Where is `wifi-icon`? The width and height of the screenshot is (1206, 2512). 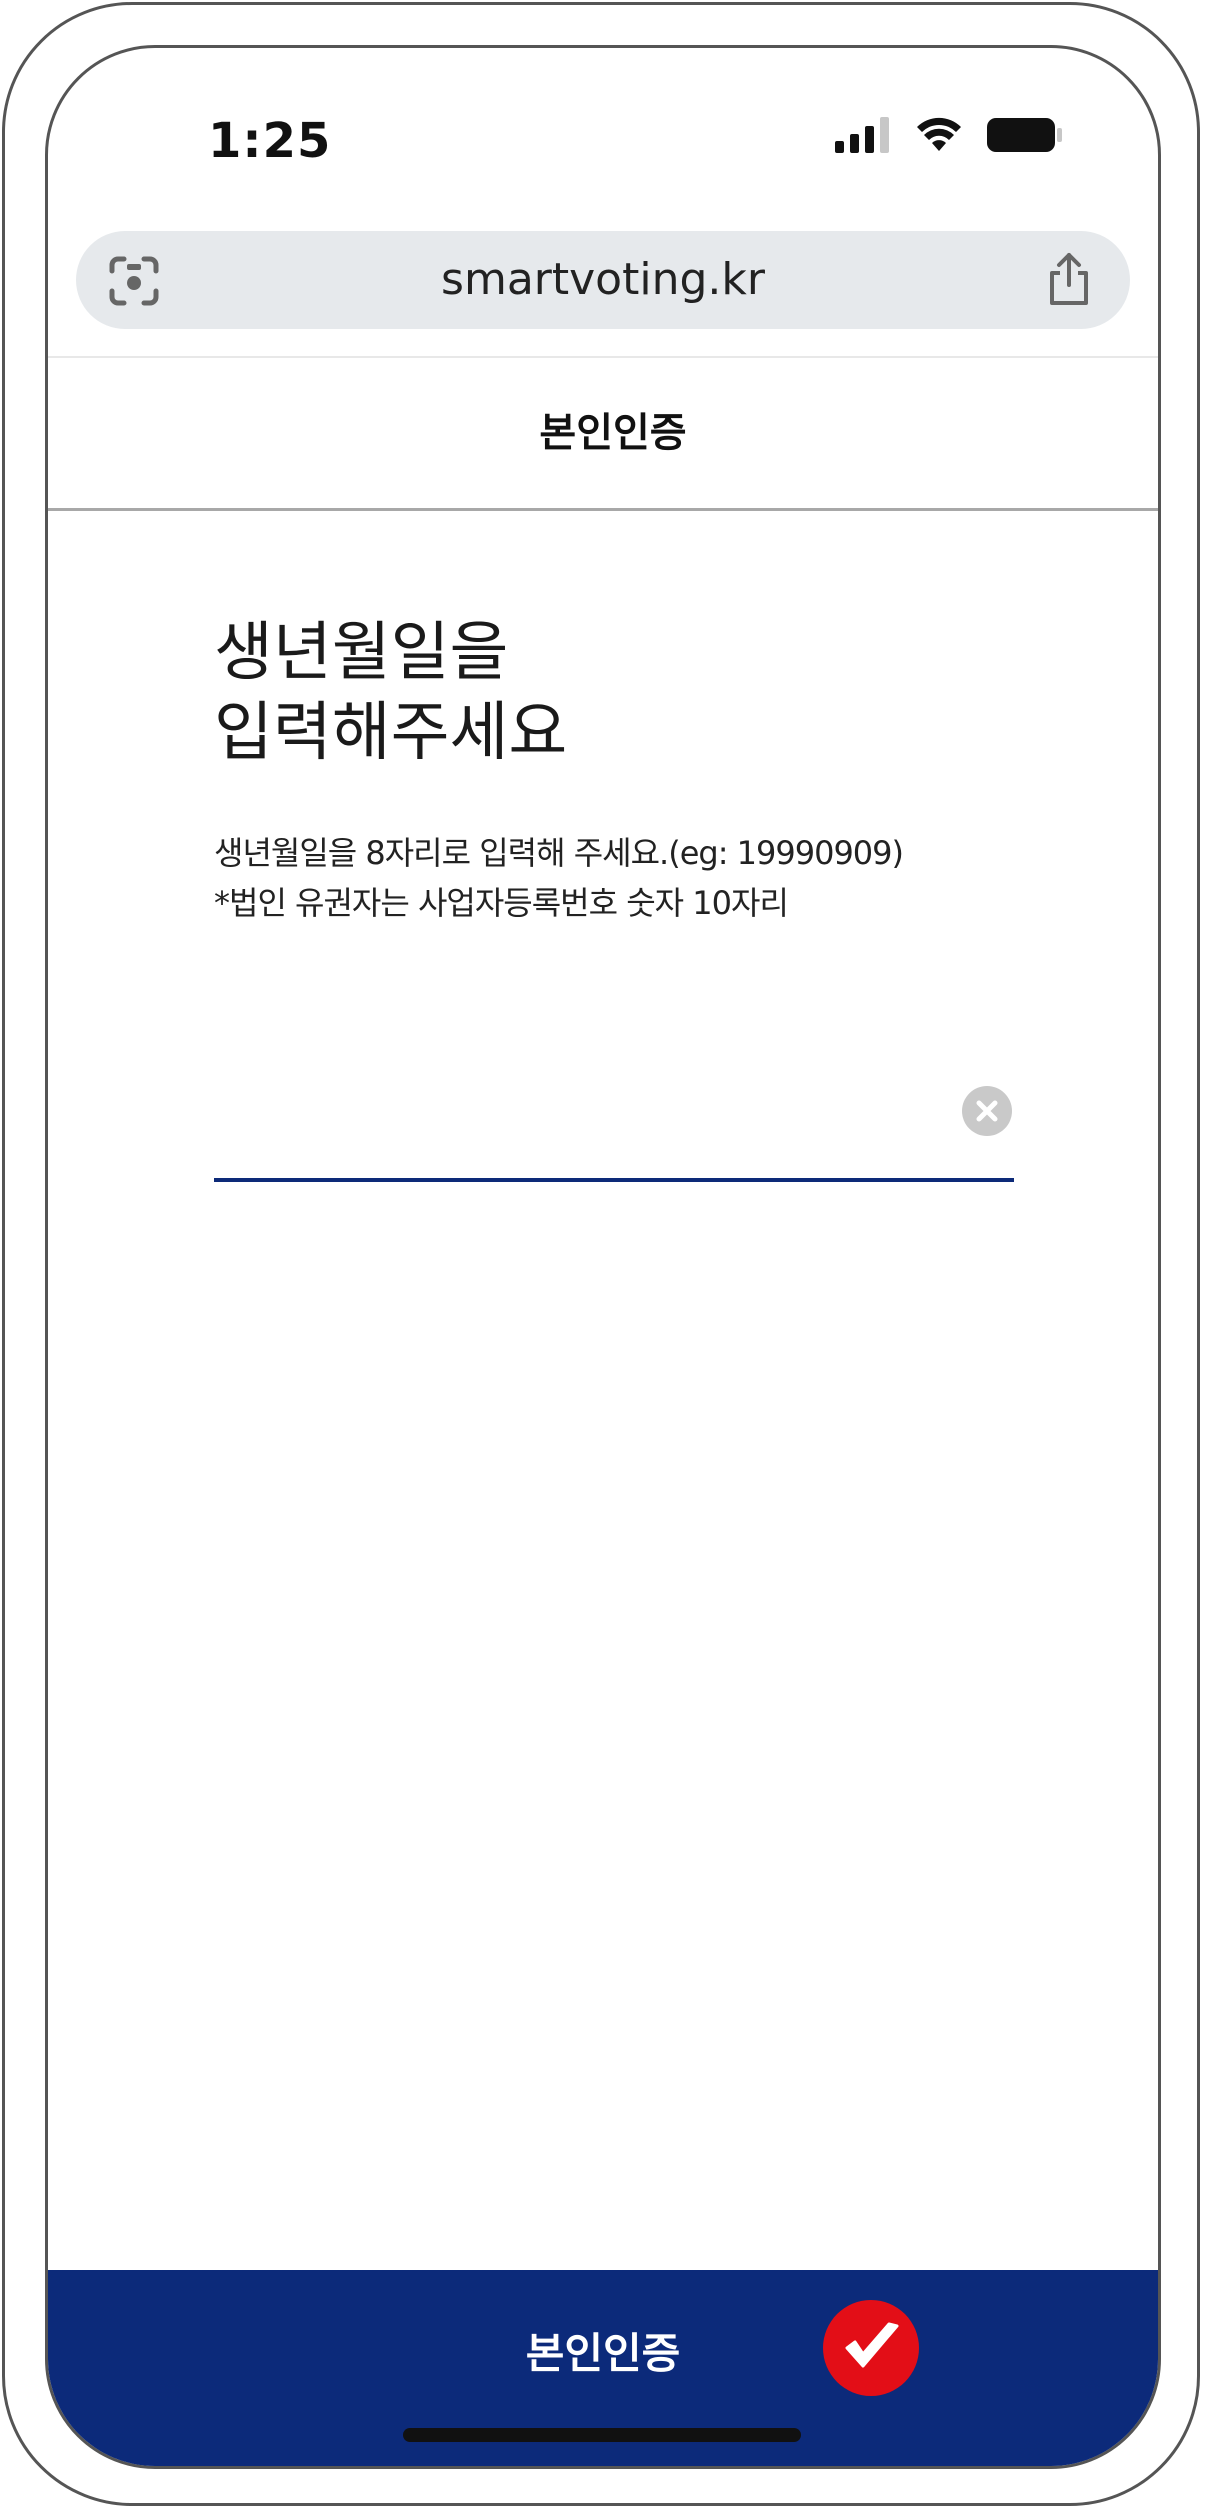
wifi-icon is located at coordinates (939, 134).